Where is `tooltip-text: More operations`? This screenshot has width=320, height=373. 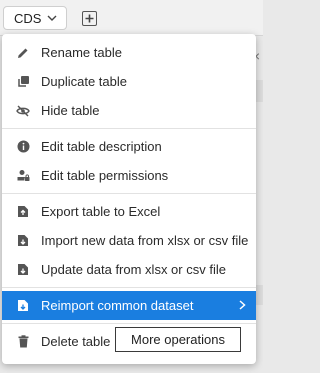 tooltip-text: More operations is located at coordinates (178, 339).